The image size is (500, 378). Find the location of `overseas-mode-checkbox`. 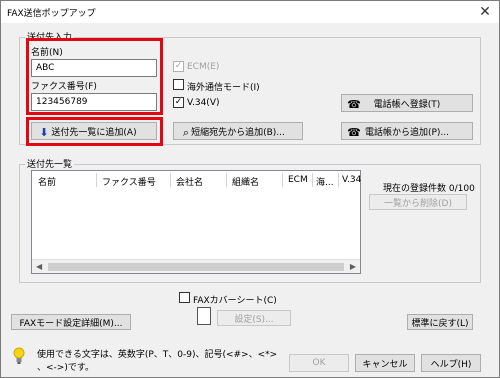

overseas-mode-checkbox is located at coordinates (178, 84).